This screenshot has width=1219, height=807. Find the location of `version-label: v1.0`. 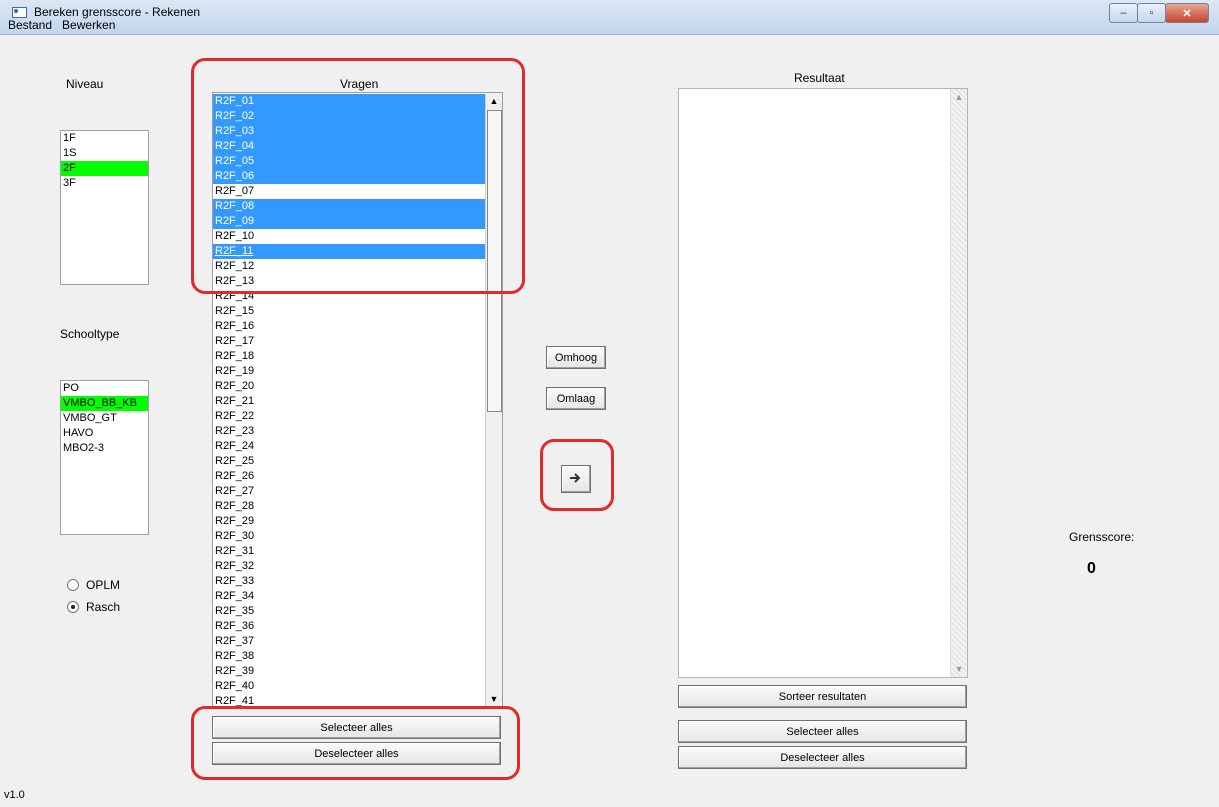

version-label: v1.0 is located at coordinates (14, 795).